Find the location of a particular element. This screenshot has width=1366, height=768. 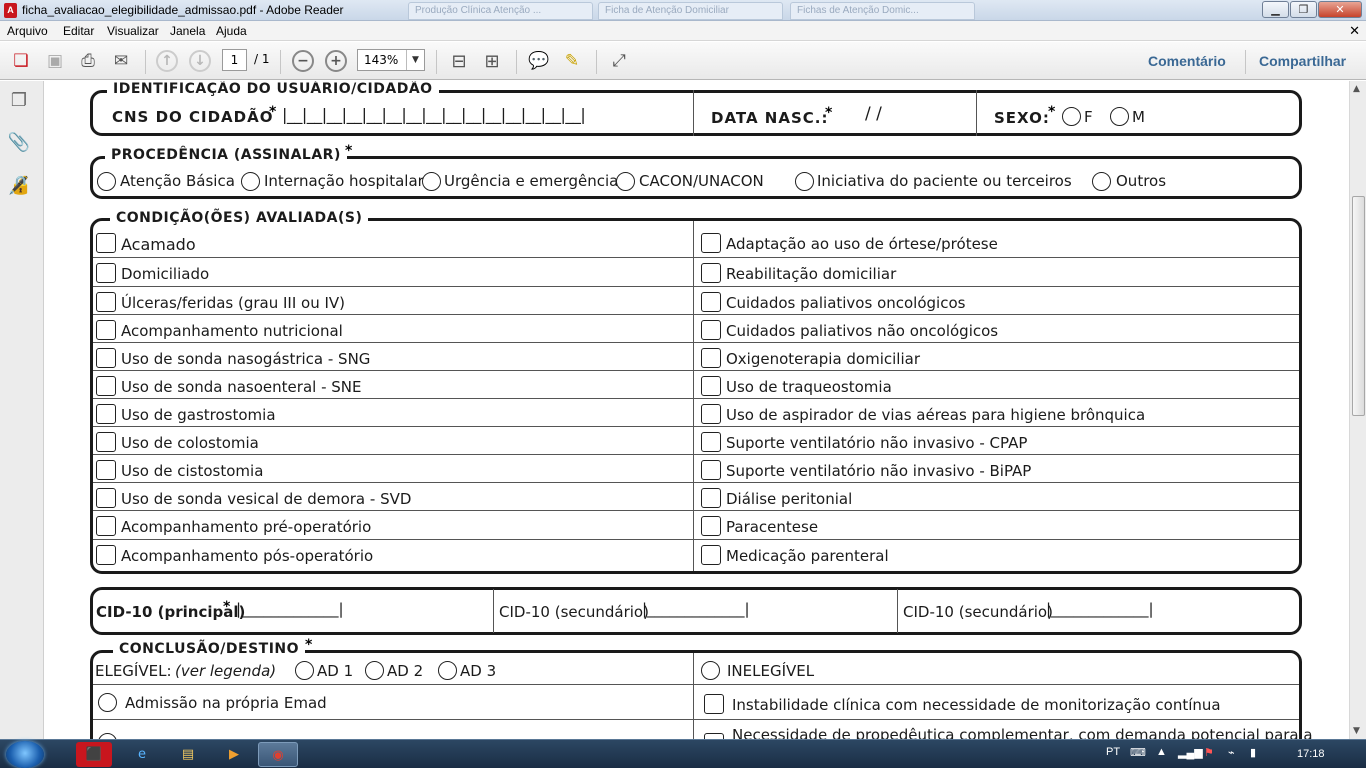

ineligible-radio is located at coordinates (710, 670).